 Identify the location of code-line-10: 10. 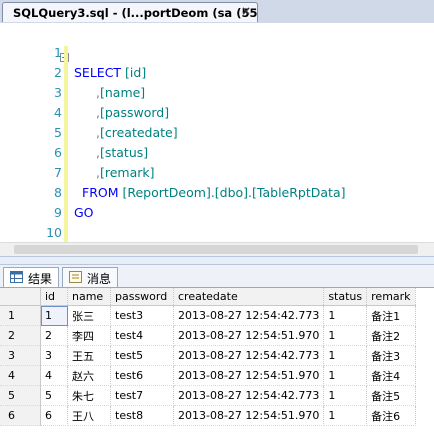
(217, 221).